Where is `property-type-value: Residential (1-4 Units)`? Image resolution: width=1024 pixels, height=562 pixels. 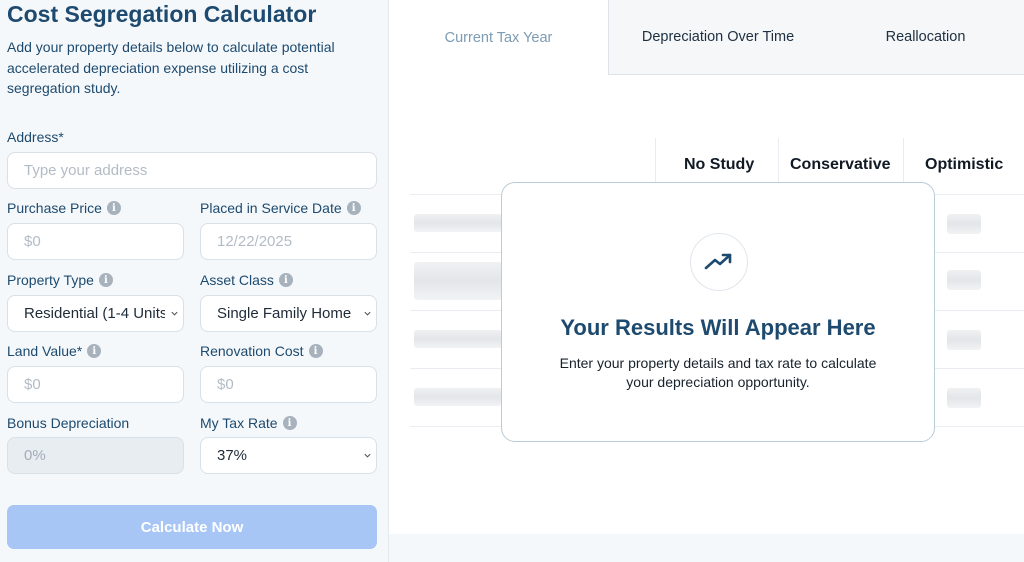
property-type-value: Residential (1-4 Units) is located at coordinates (94, 313).